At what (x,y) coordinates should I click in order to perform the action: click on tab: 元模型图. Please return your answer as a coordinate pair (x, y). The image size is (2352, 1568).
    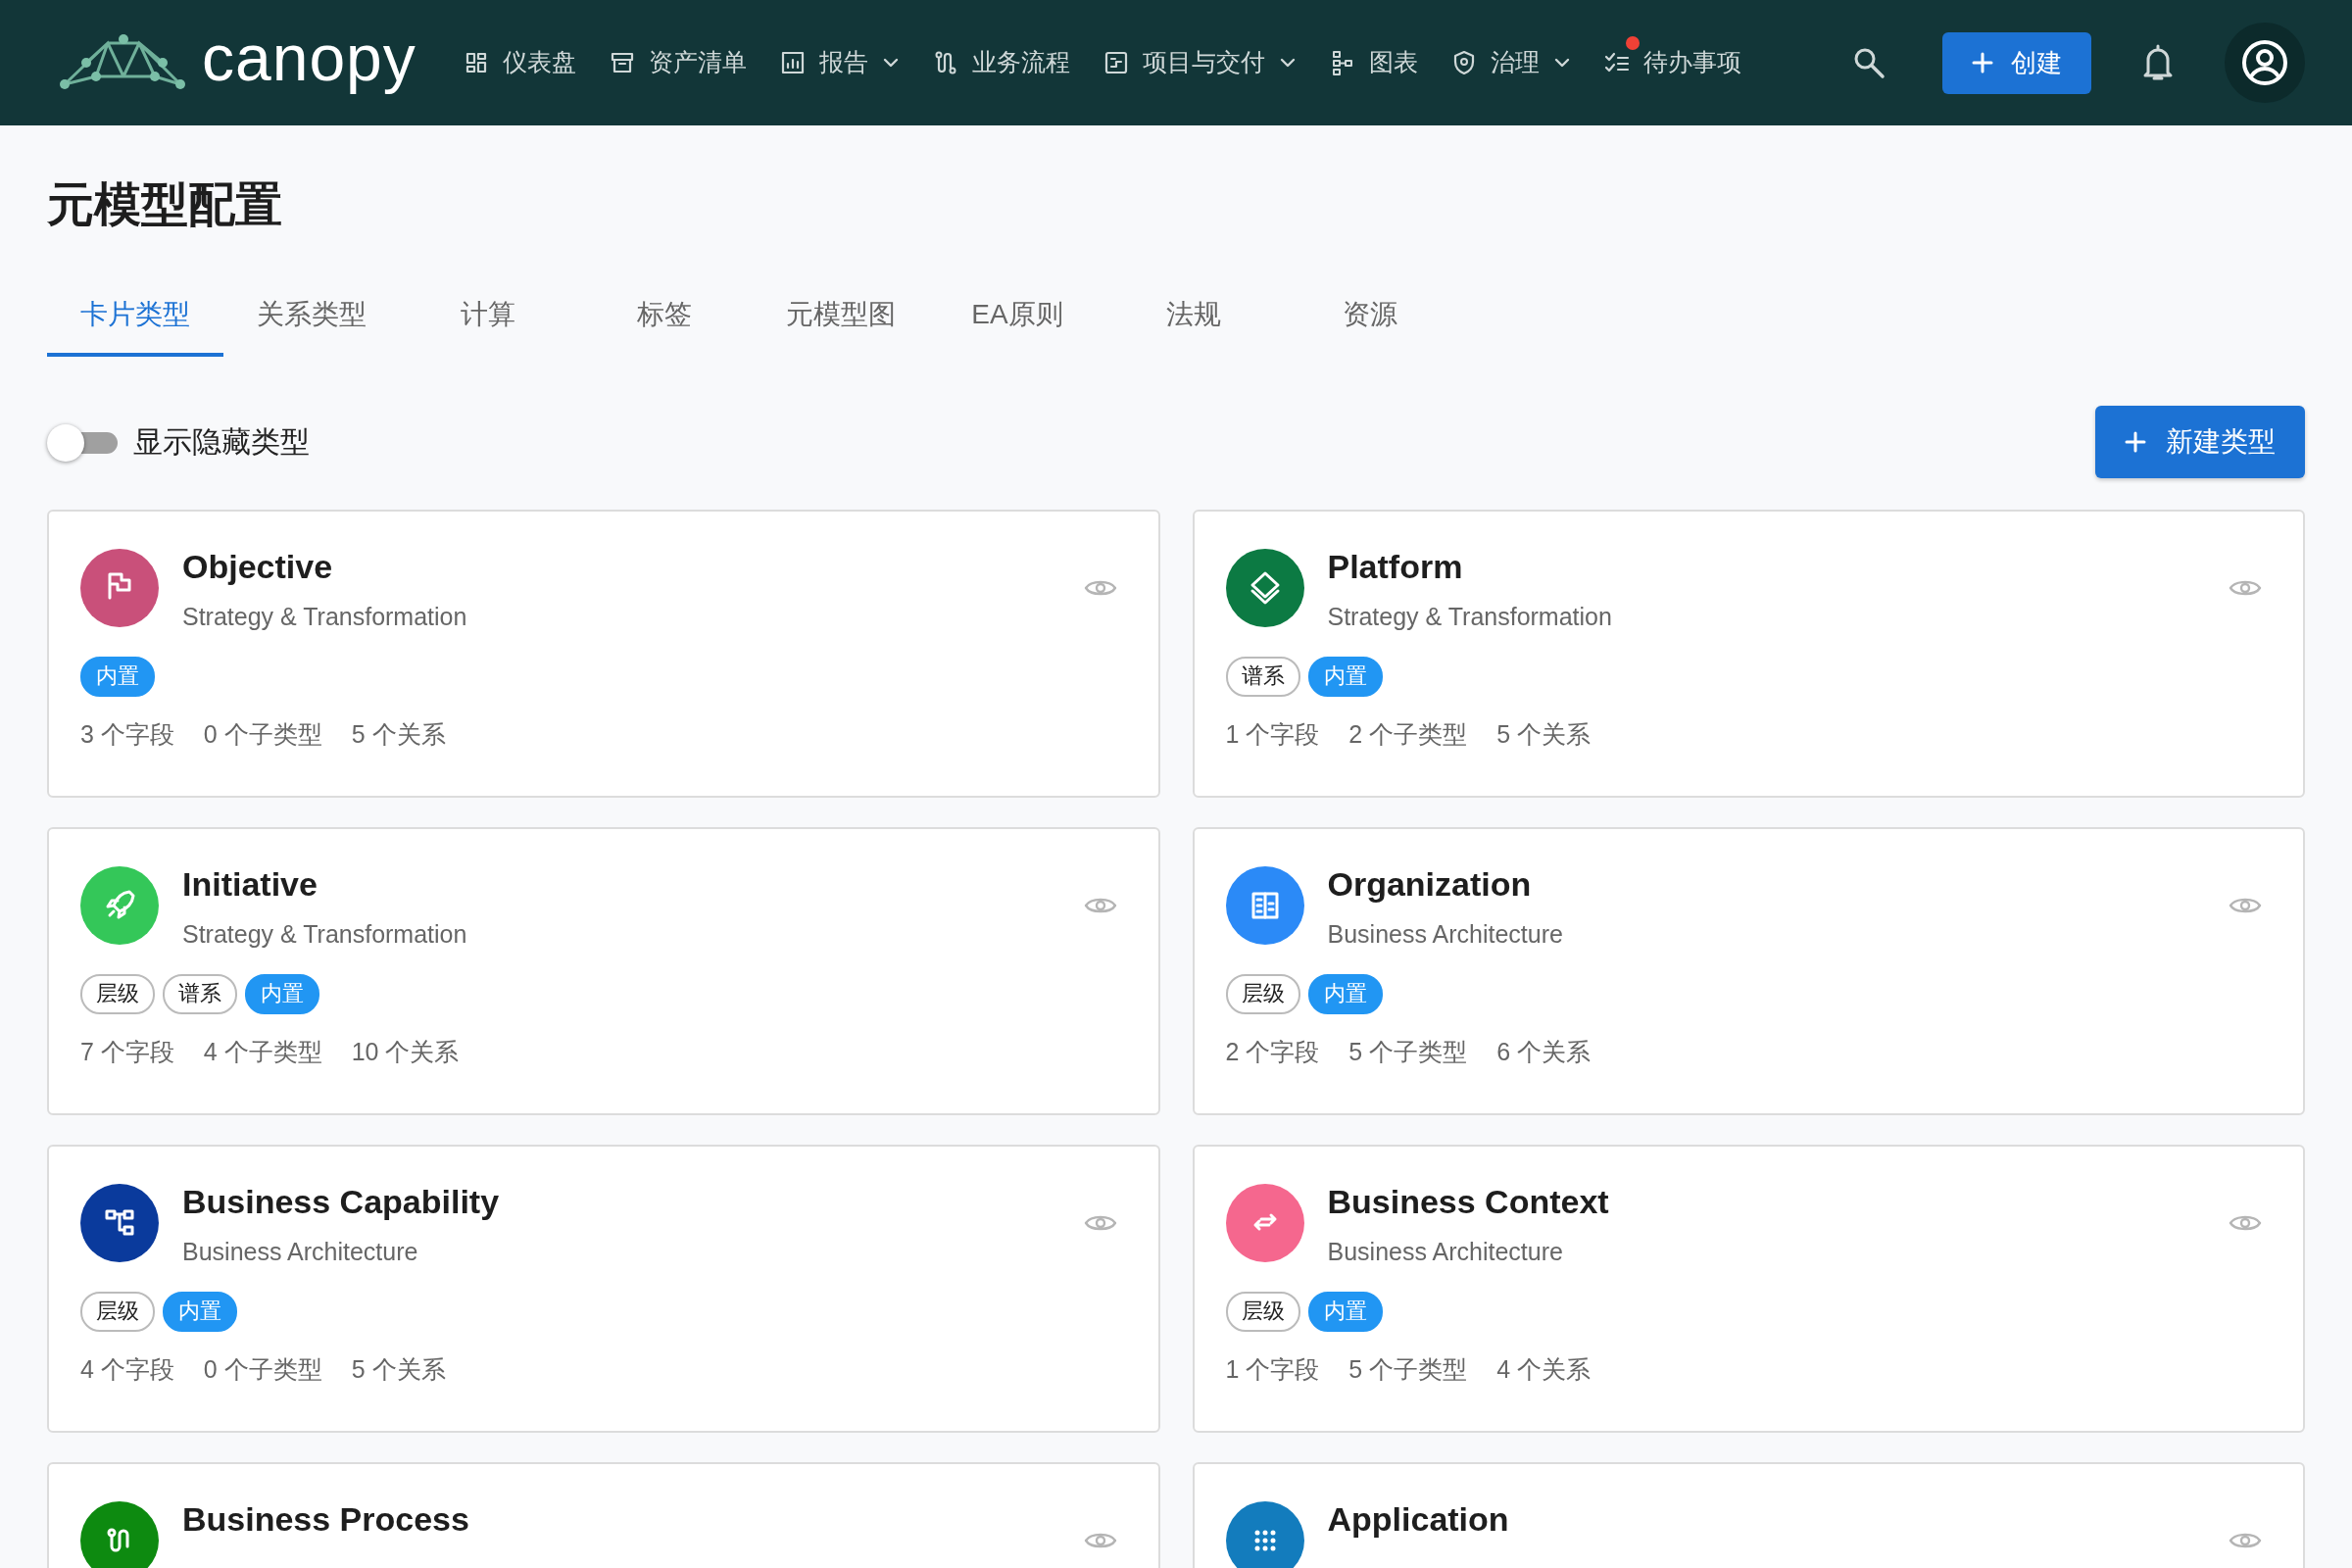
    Looking at the image, I should click on (841, 318).